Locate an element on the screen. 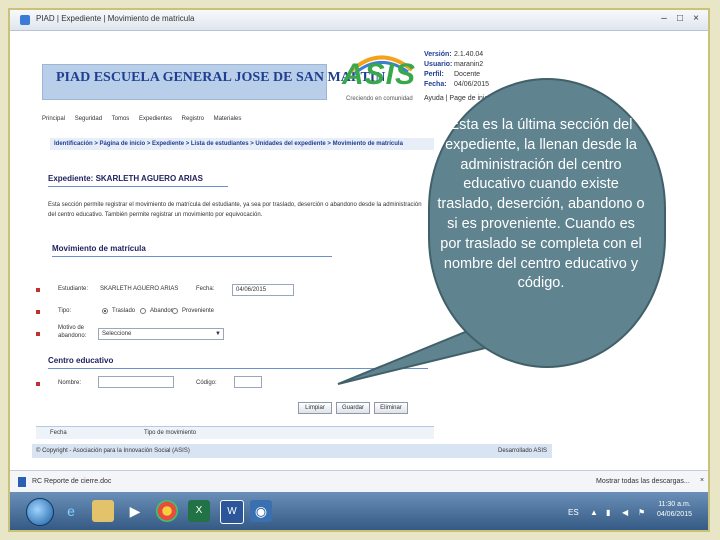 The image size is (720, 540). excel-icon: X is located at coordinates (199, 511).